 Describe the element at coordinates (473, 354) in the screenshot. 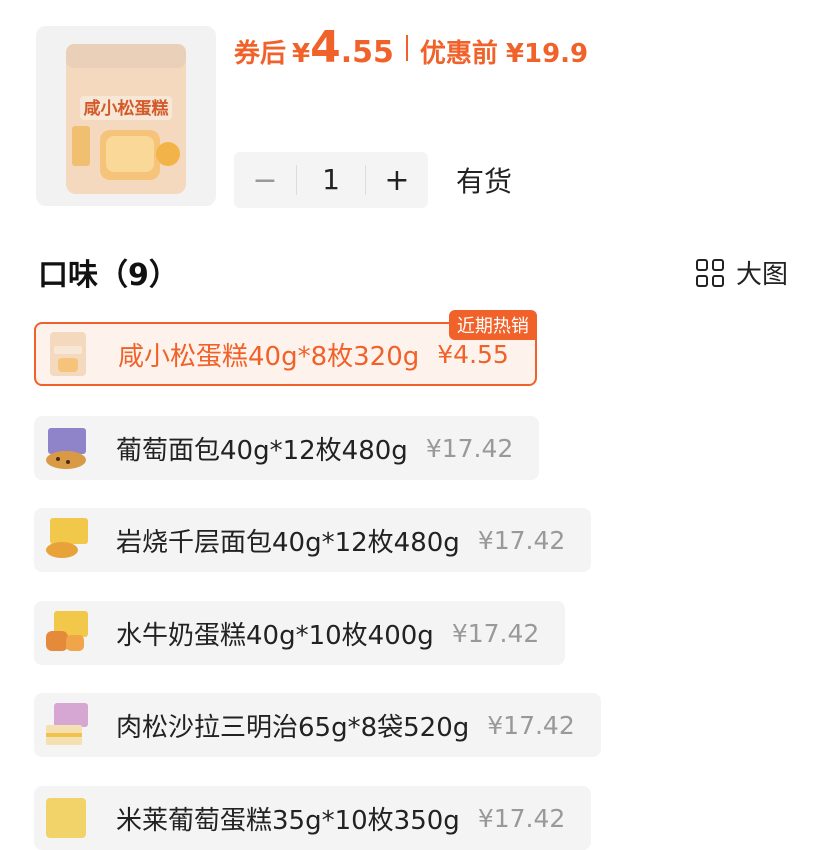

I see `flavor-option-price: ¥4.55` at that location.